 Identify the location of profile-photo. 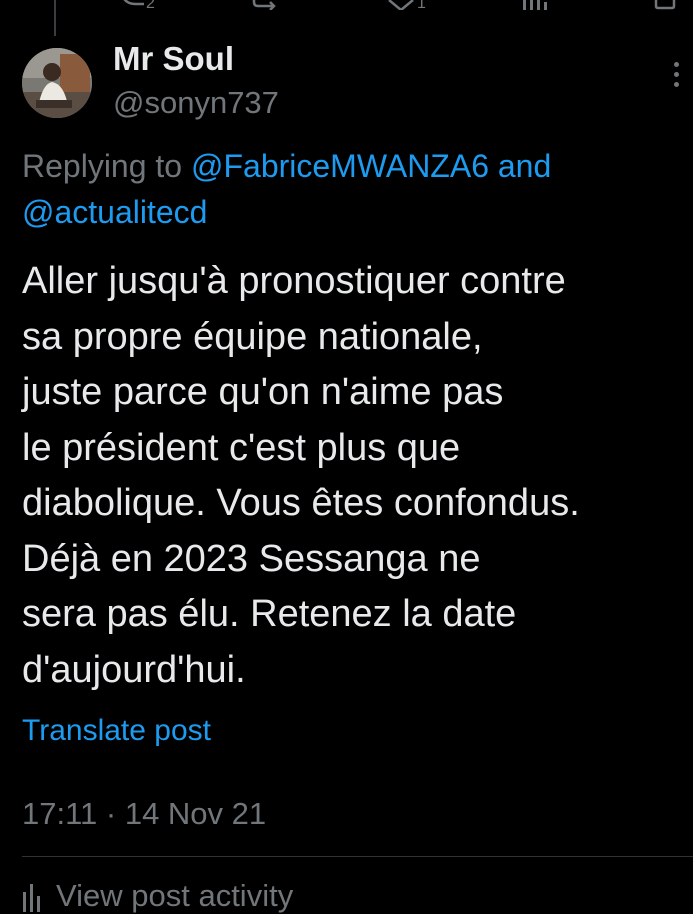
(57, 83).